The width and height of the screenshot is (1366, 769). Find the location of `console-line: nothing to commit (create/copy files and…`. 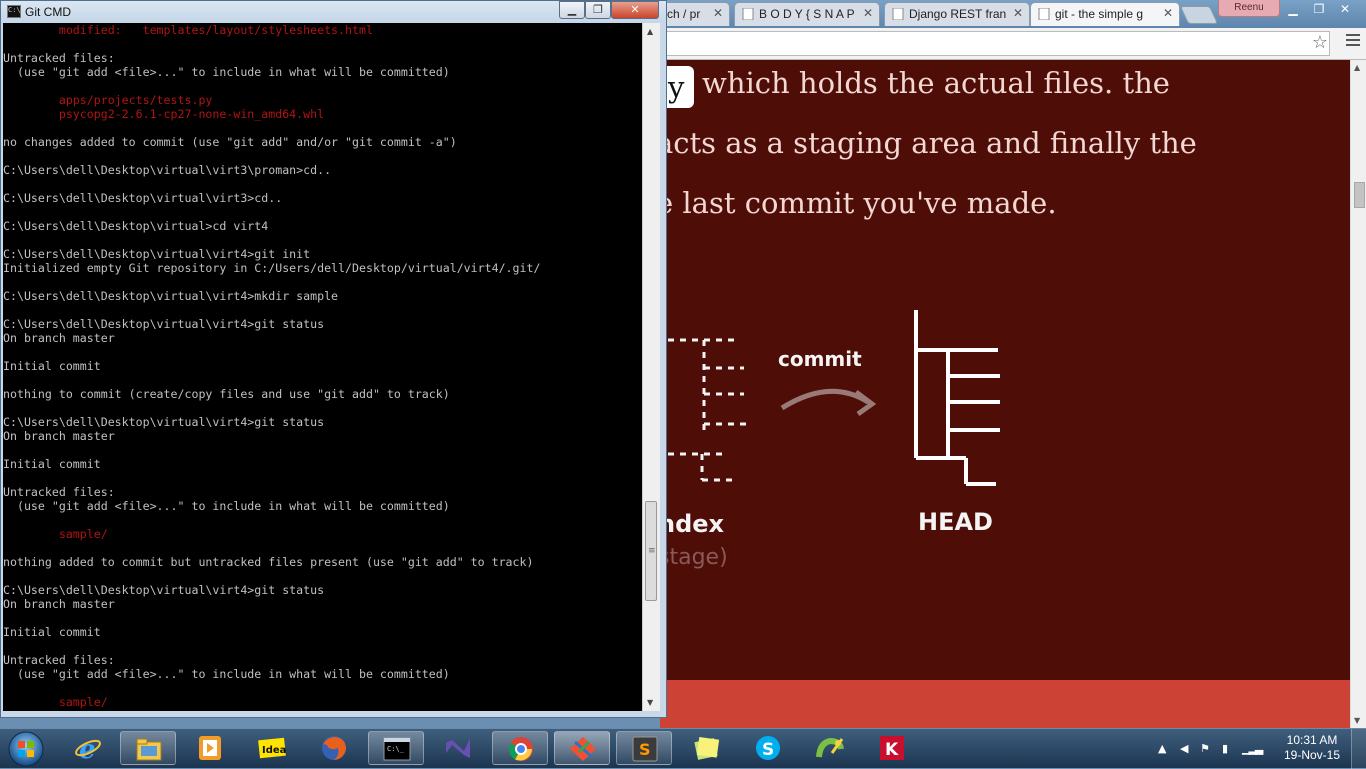

console-line: nothing to commit (create/copy files and… is located at coordinates (226, 394).